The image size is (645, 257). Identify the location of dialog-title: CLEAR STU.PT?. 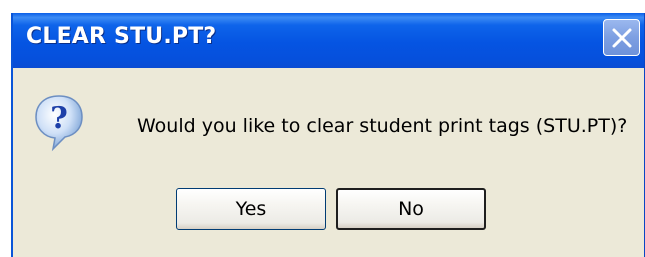
(121, 36).